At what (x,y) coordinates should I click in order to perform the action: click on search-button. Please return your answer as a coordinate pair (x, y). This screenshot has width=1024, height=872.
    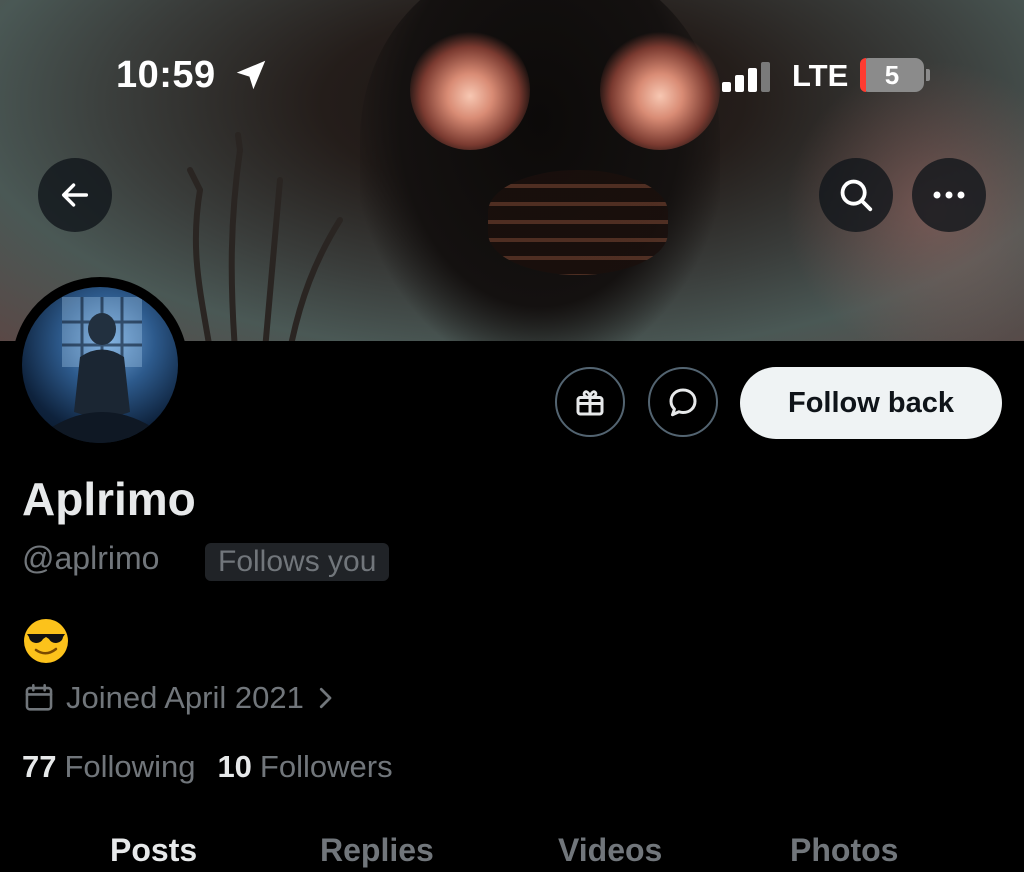
    Looking at the image, I should click on (856, 195).